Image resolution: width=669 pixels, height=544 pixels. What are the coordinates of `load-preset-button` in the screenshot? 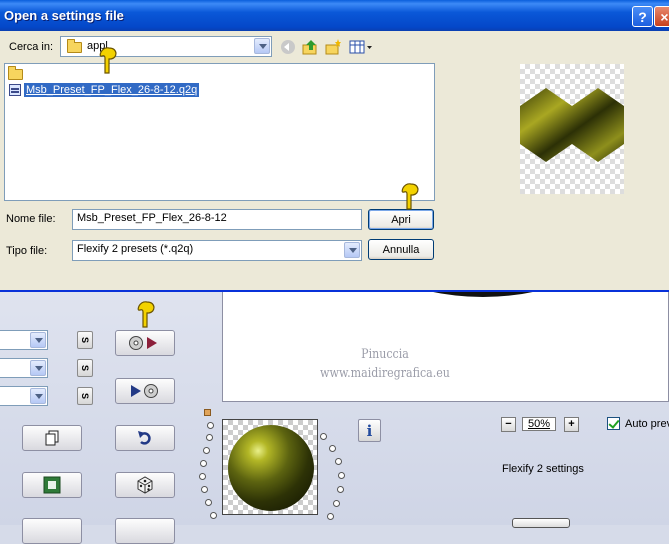 It's located at (145, 343).